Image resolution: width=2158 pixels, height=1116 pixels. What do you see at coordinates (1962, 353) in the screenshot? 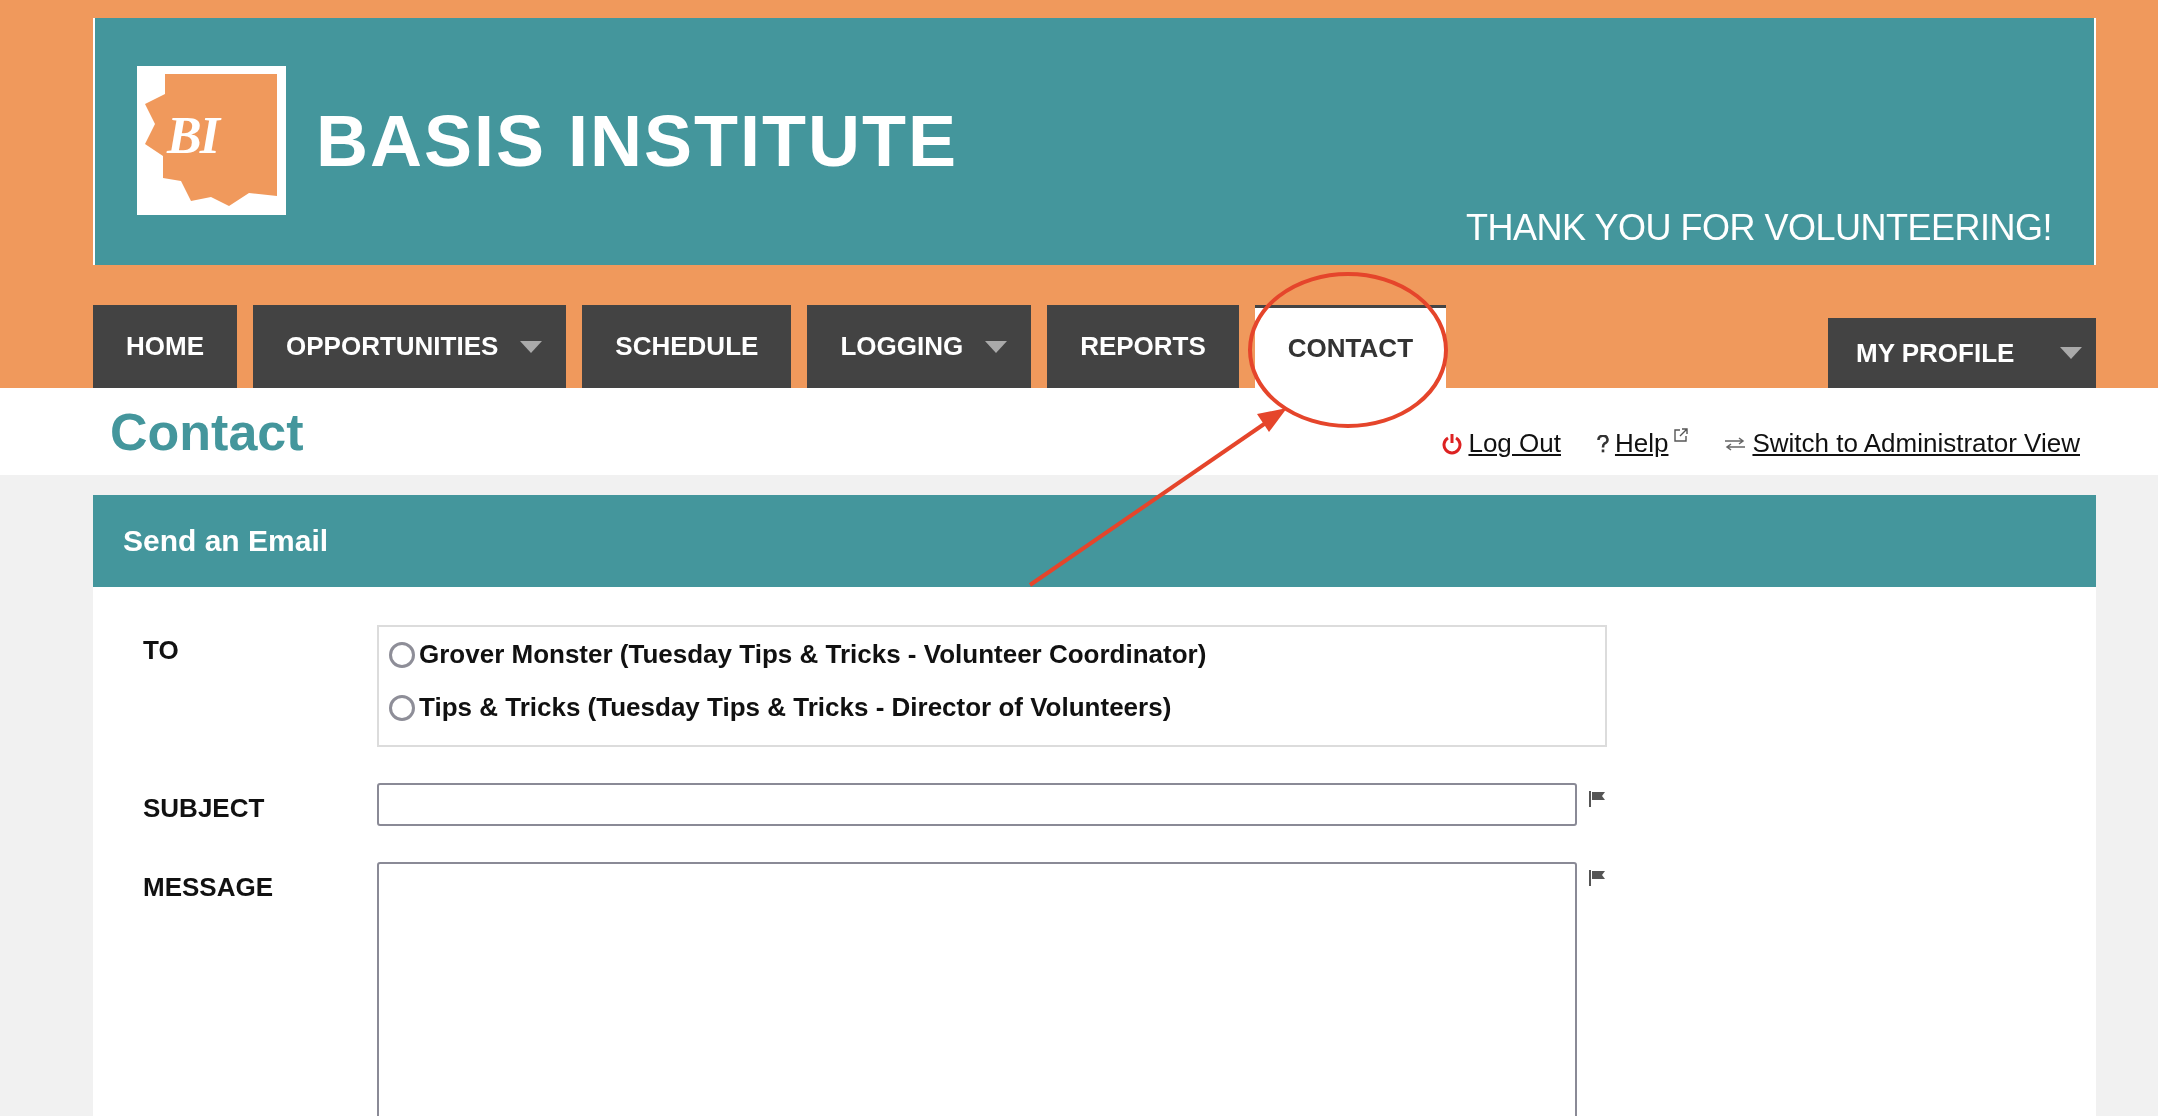
I see `profile-menu: MY PROFILE` at bounding box center [1962, 353].